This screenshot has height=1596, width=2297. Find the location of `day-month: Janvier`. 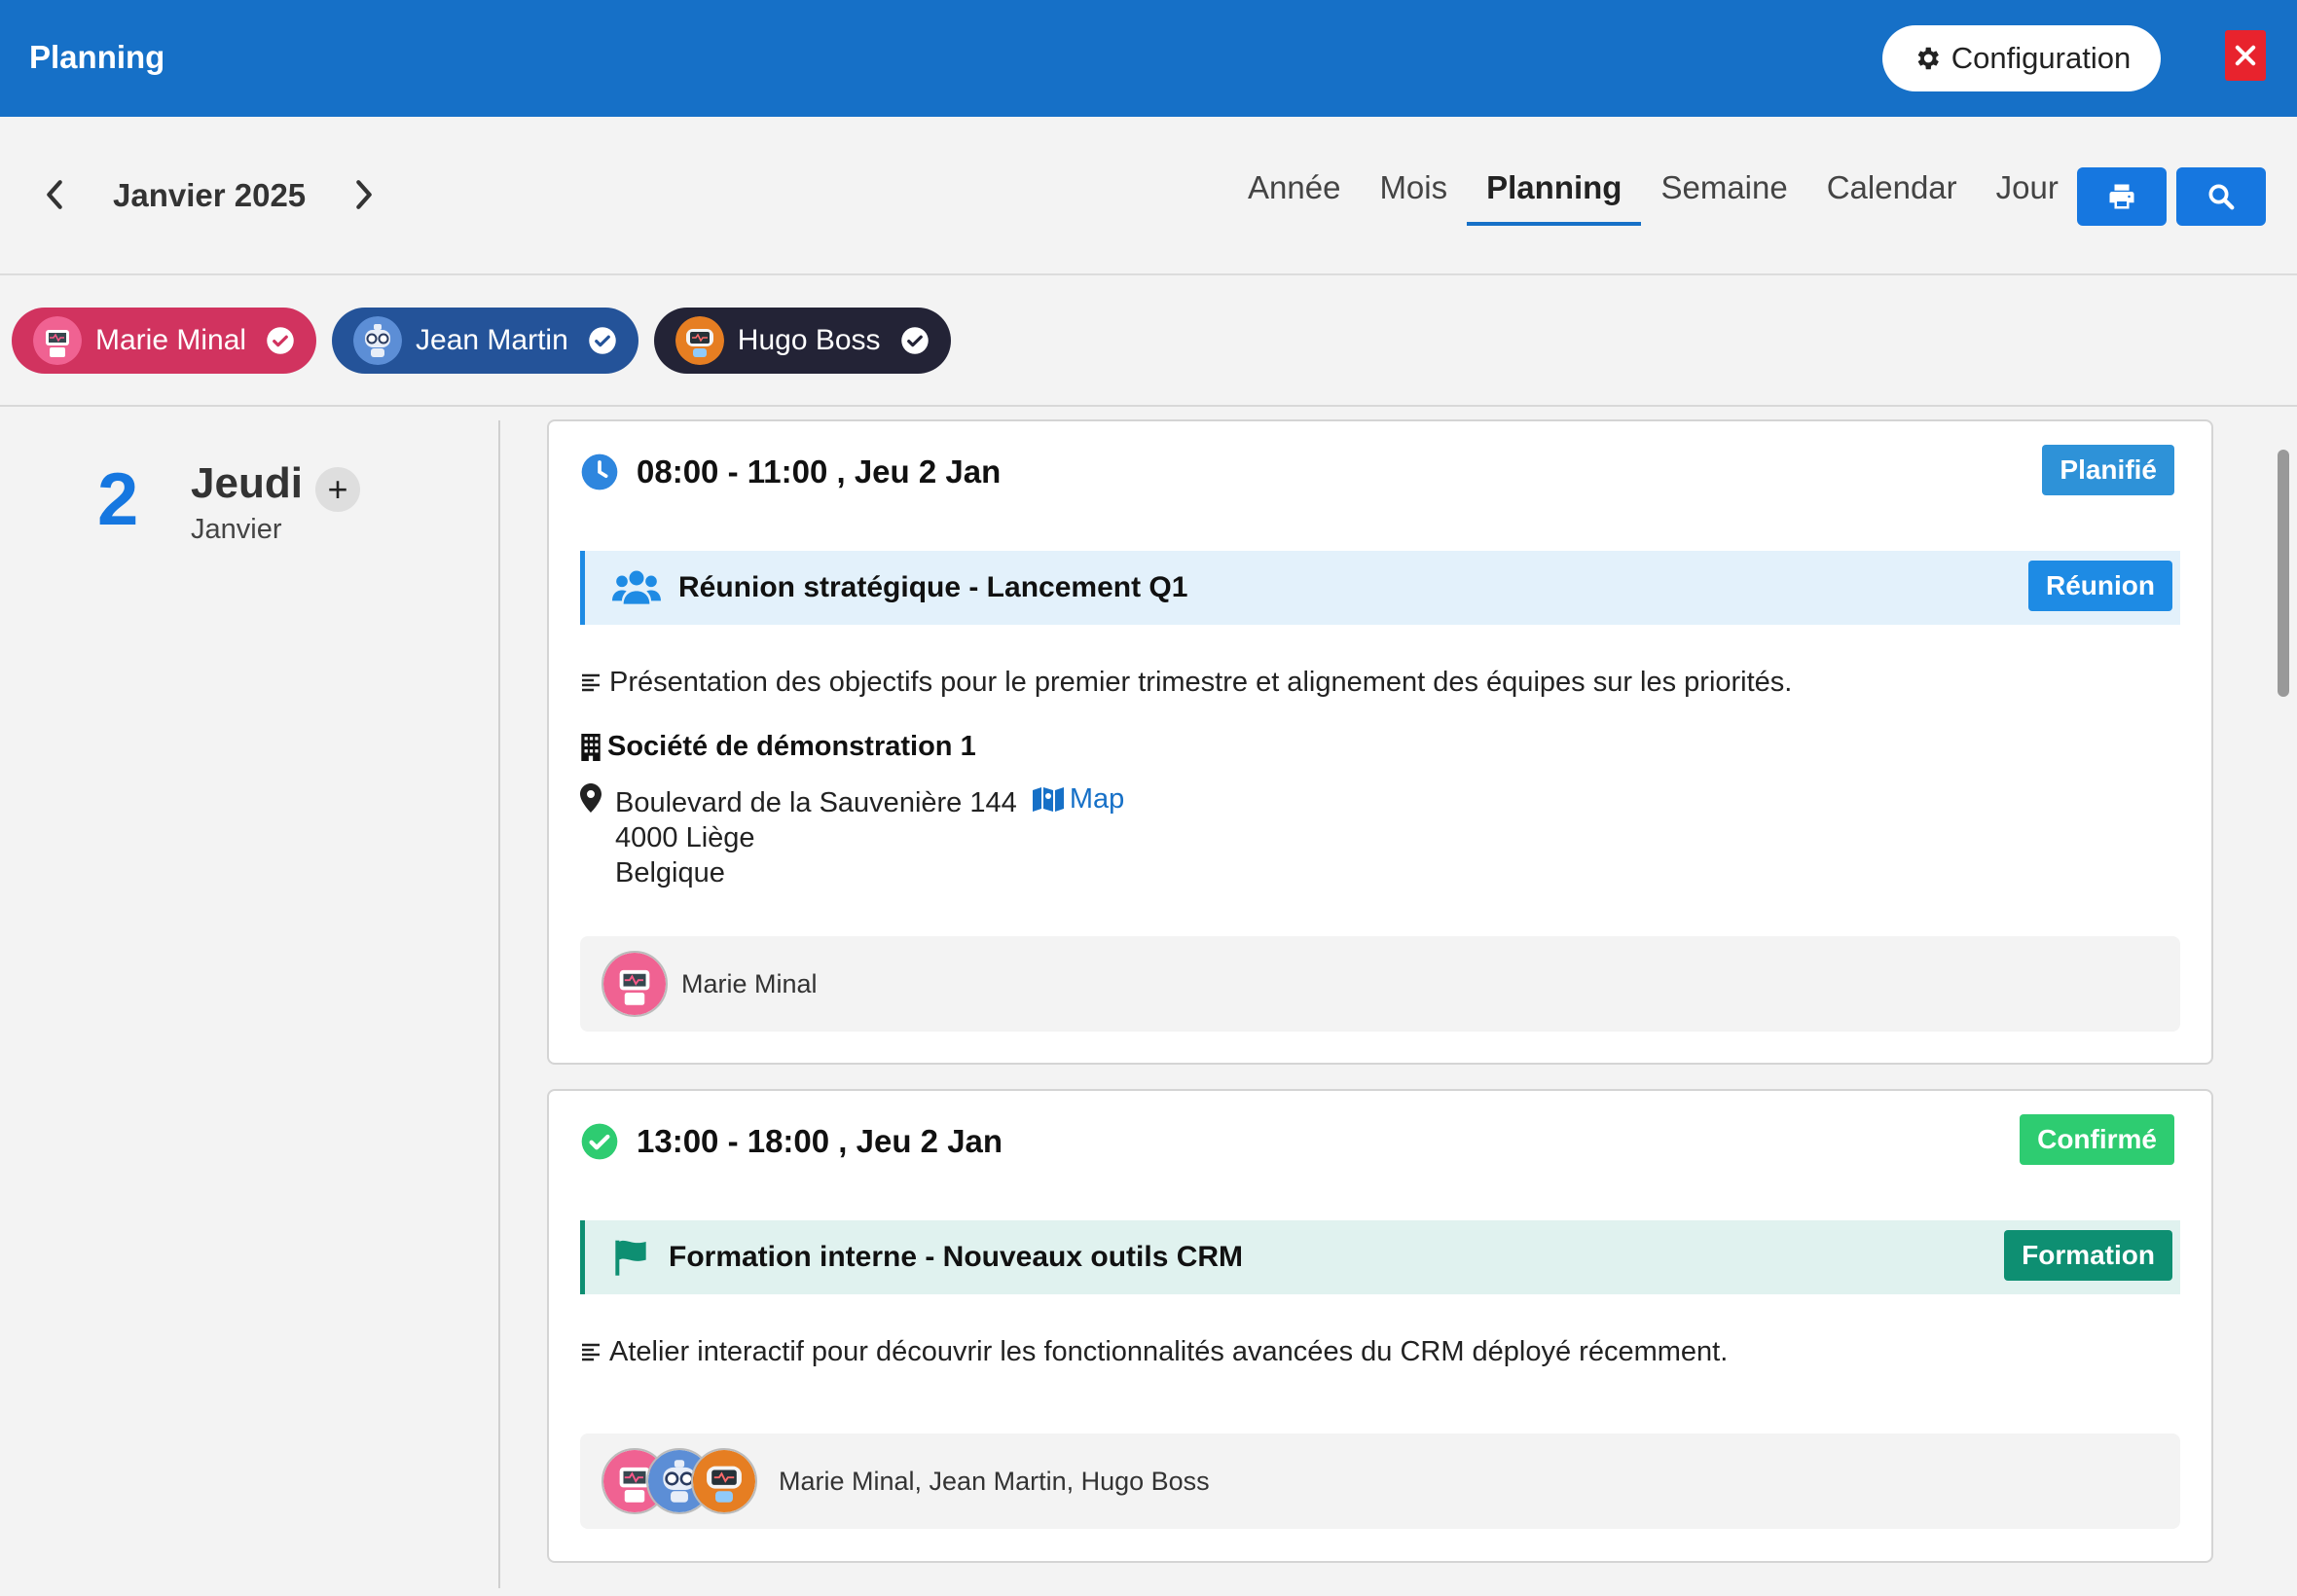

day-month: Janvier is located at coordinates (236, 529).